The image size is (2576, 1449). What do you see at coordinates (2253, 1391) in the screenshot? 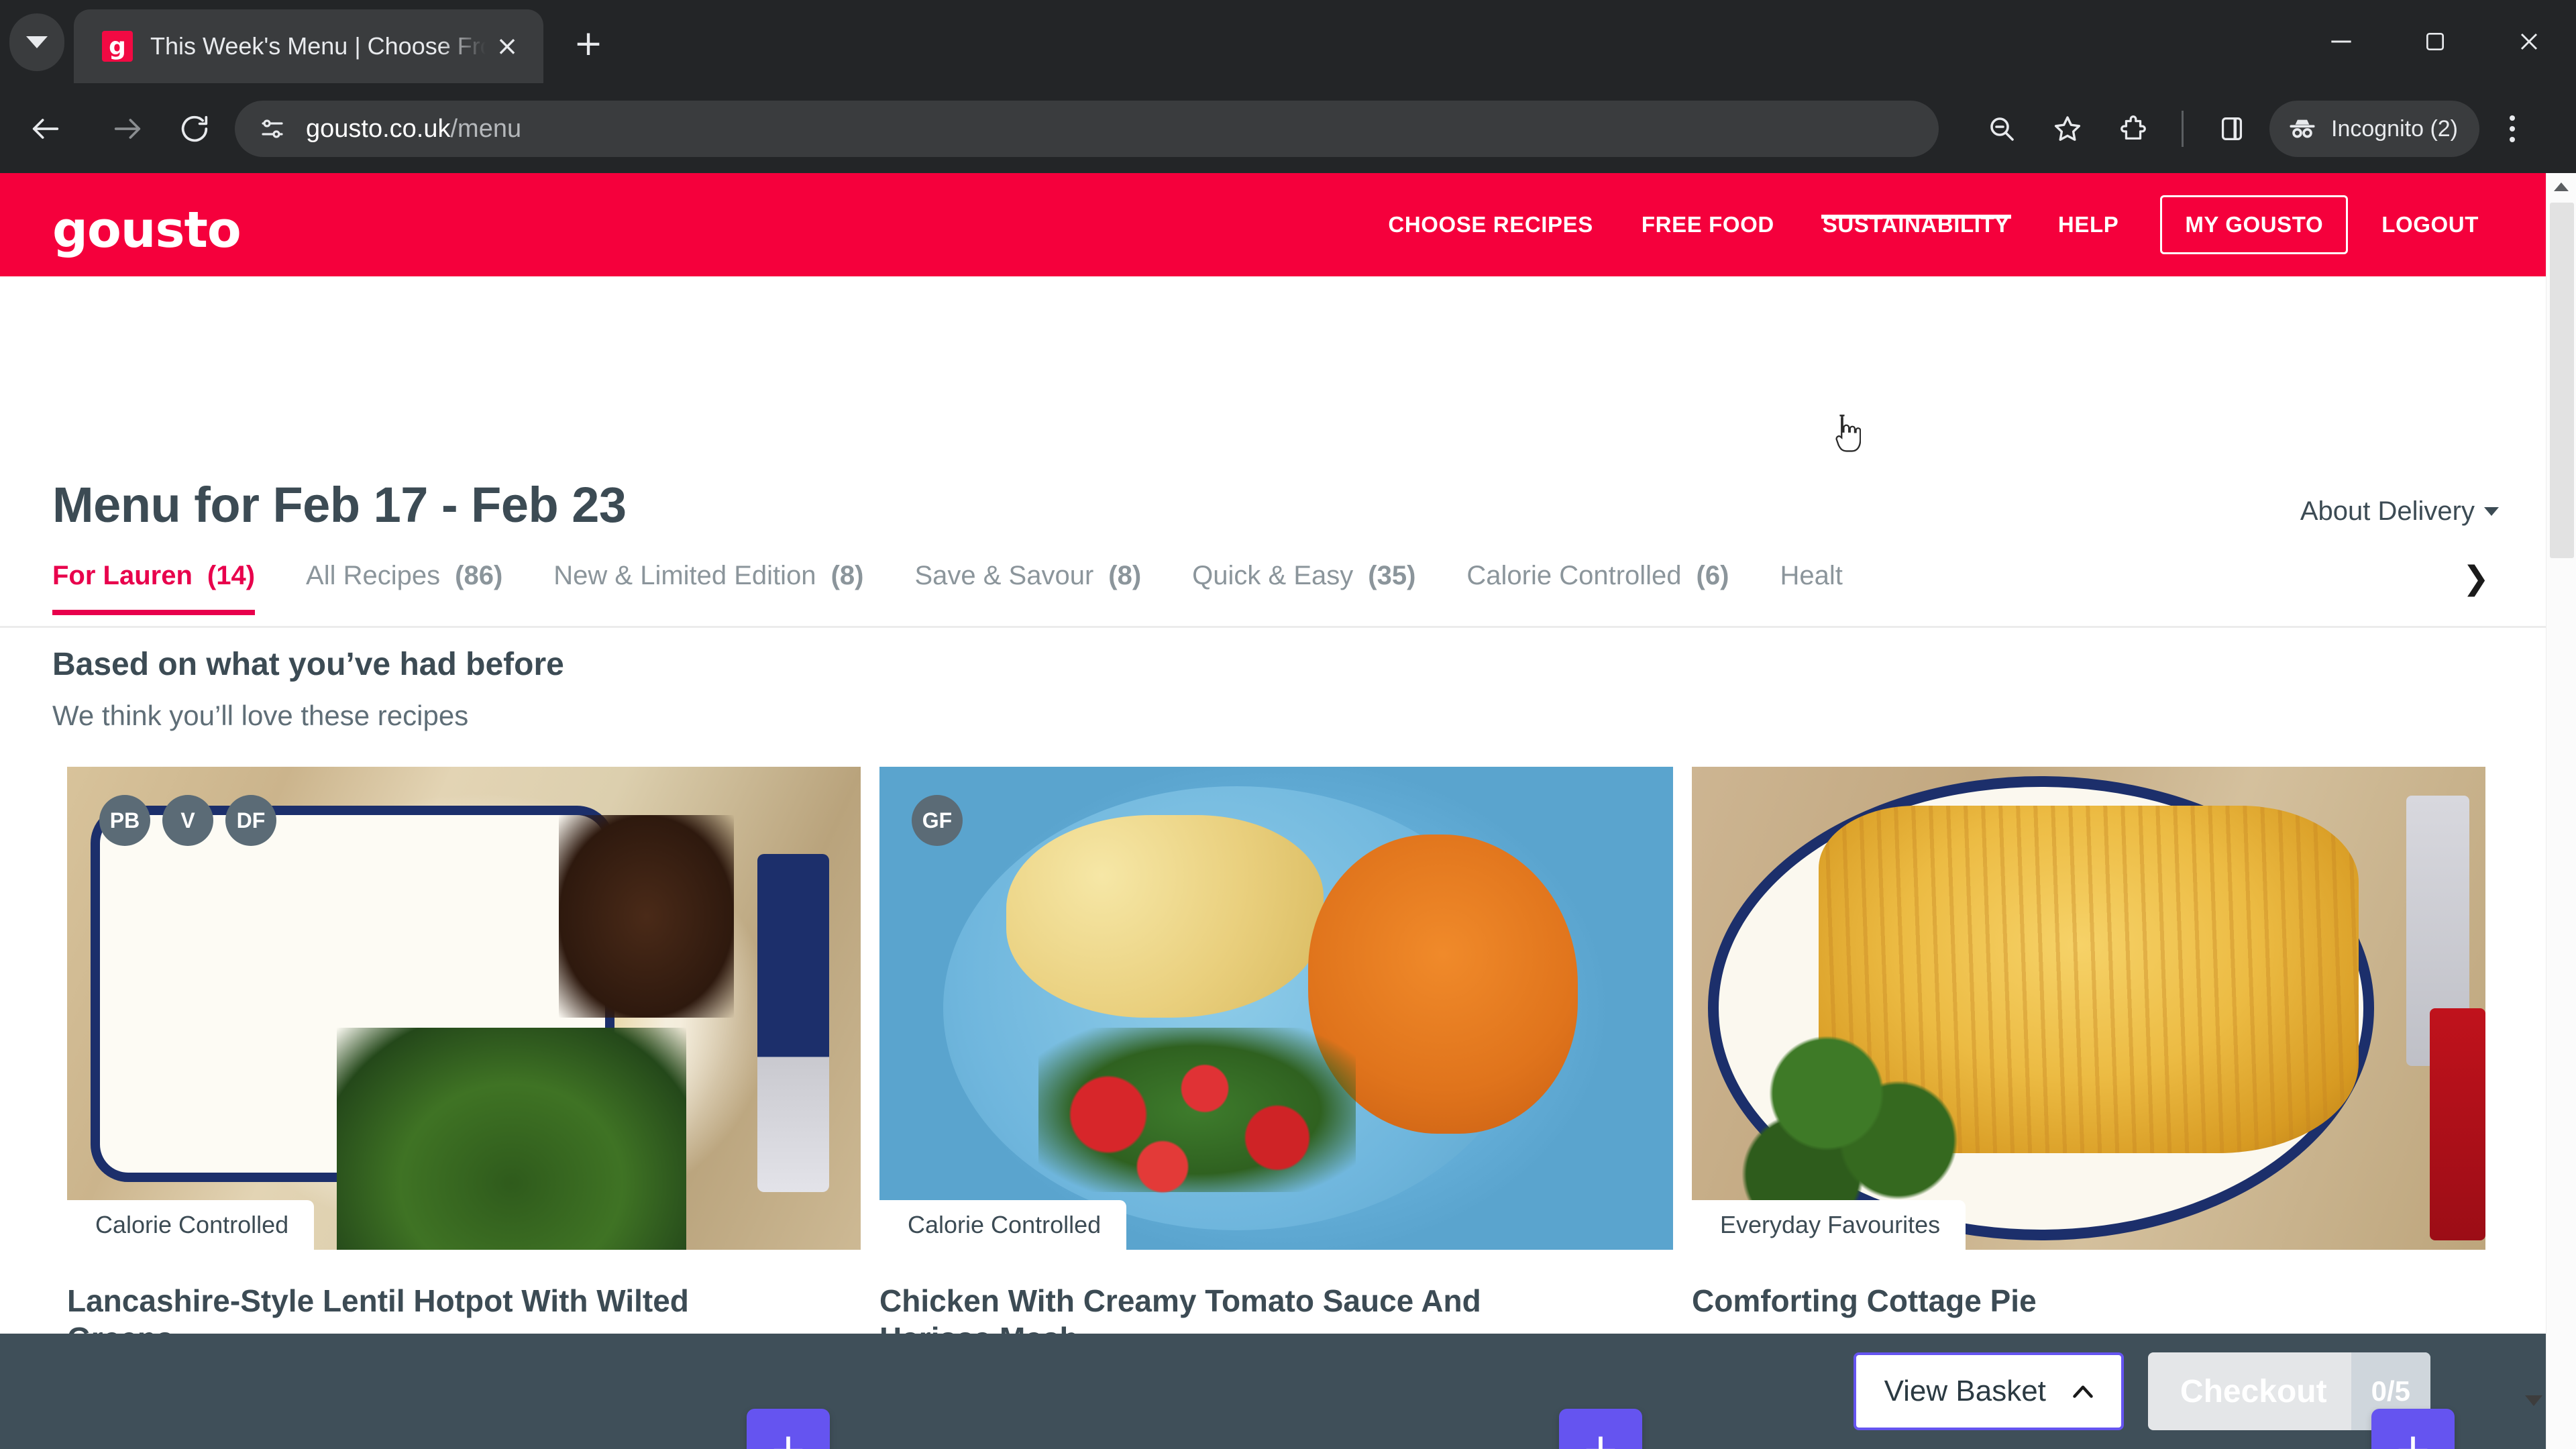
I see `checkout-label: Checkout` at bounding box center [2253, 1391].